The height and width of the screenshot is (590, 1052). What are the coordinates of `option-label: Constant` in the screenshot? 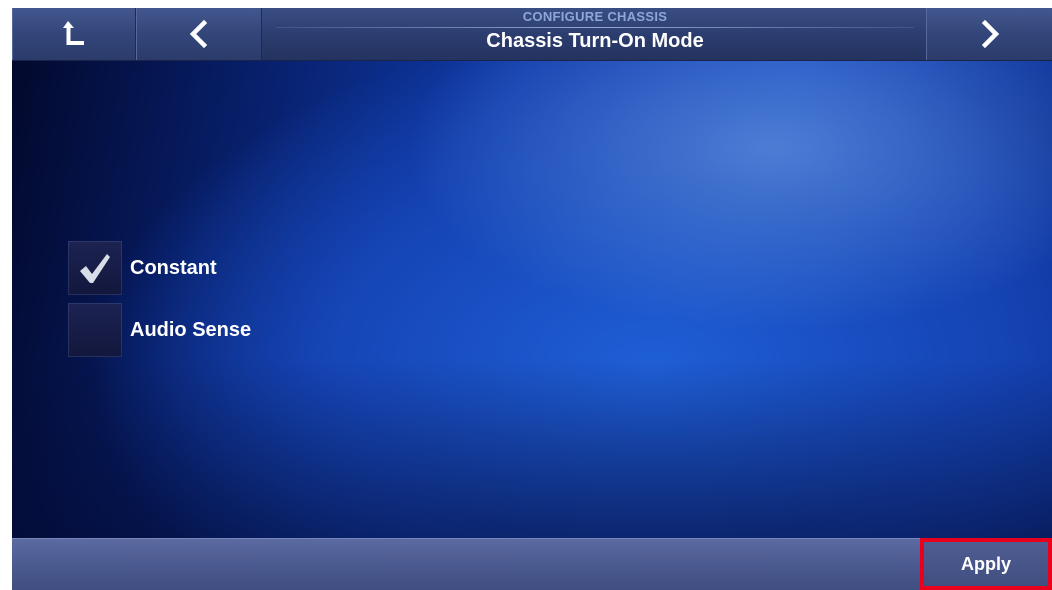 It's located at (173, 267).